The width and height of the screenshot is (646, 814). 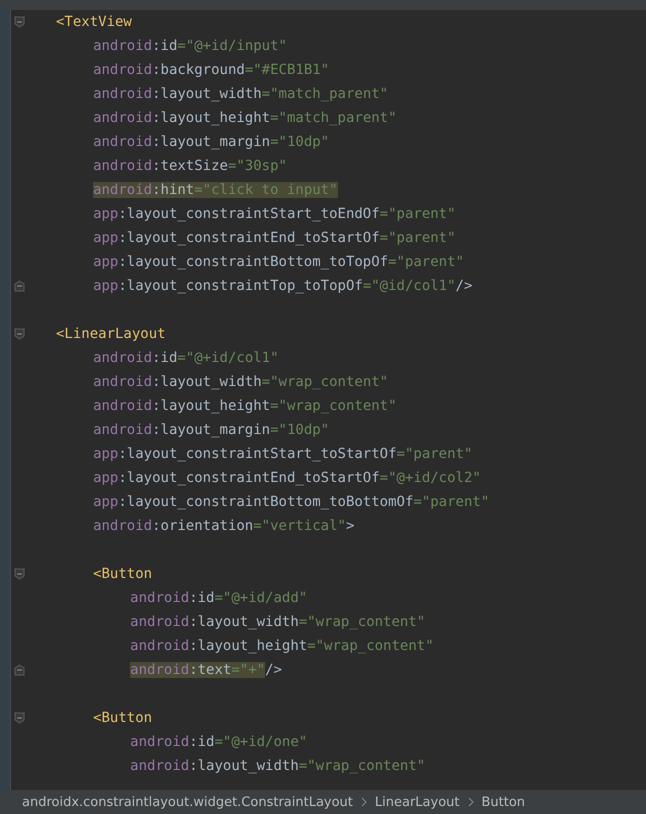 I want to click on code-line: app:layout_constraintEnd_toStartOf="@+id/col2", so click(x=286, y=478).